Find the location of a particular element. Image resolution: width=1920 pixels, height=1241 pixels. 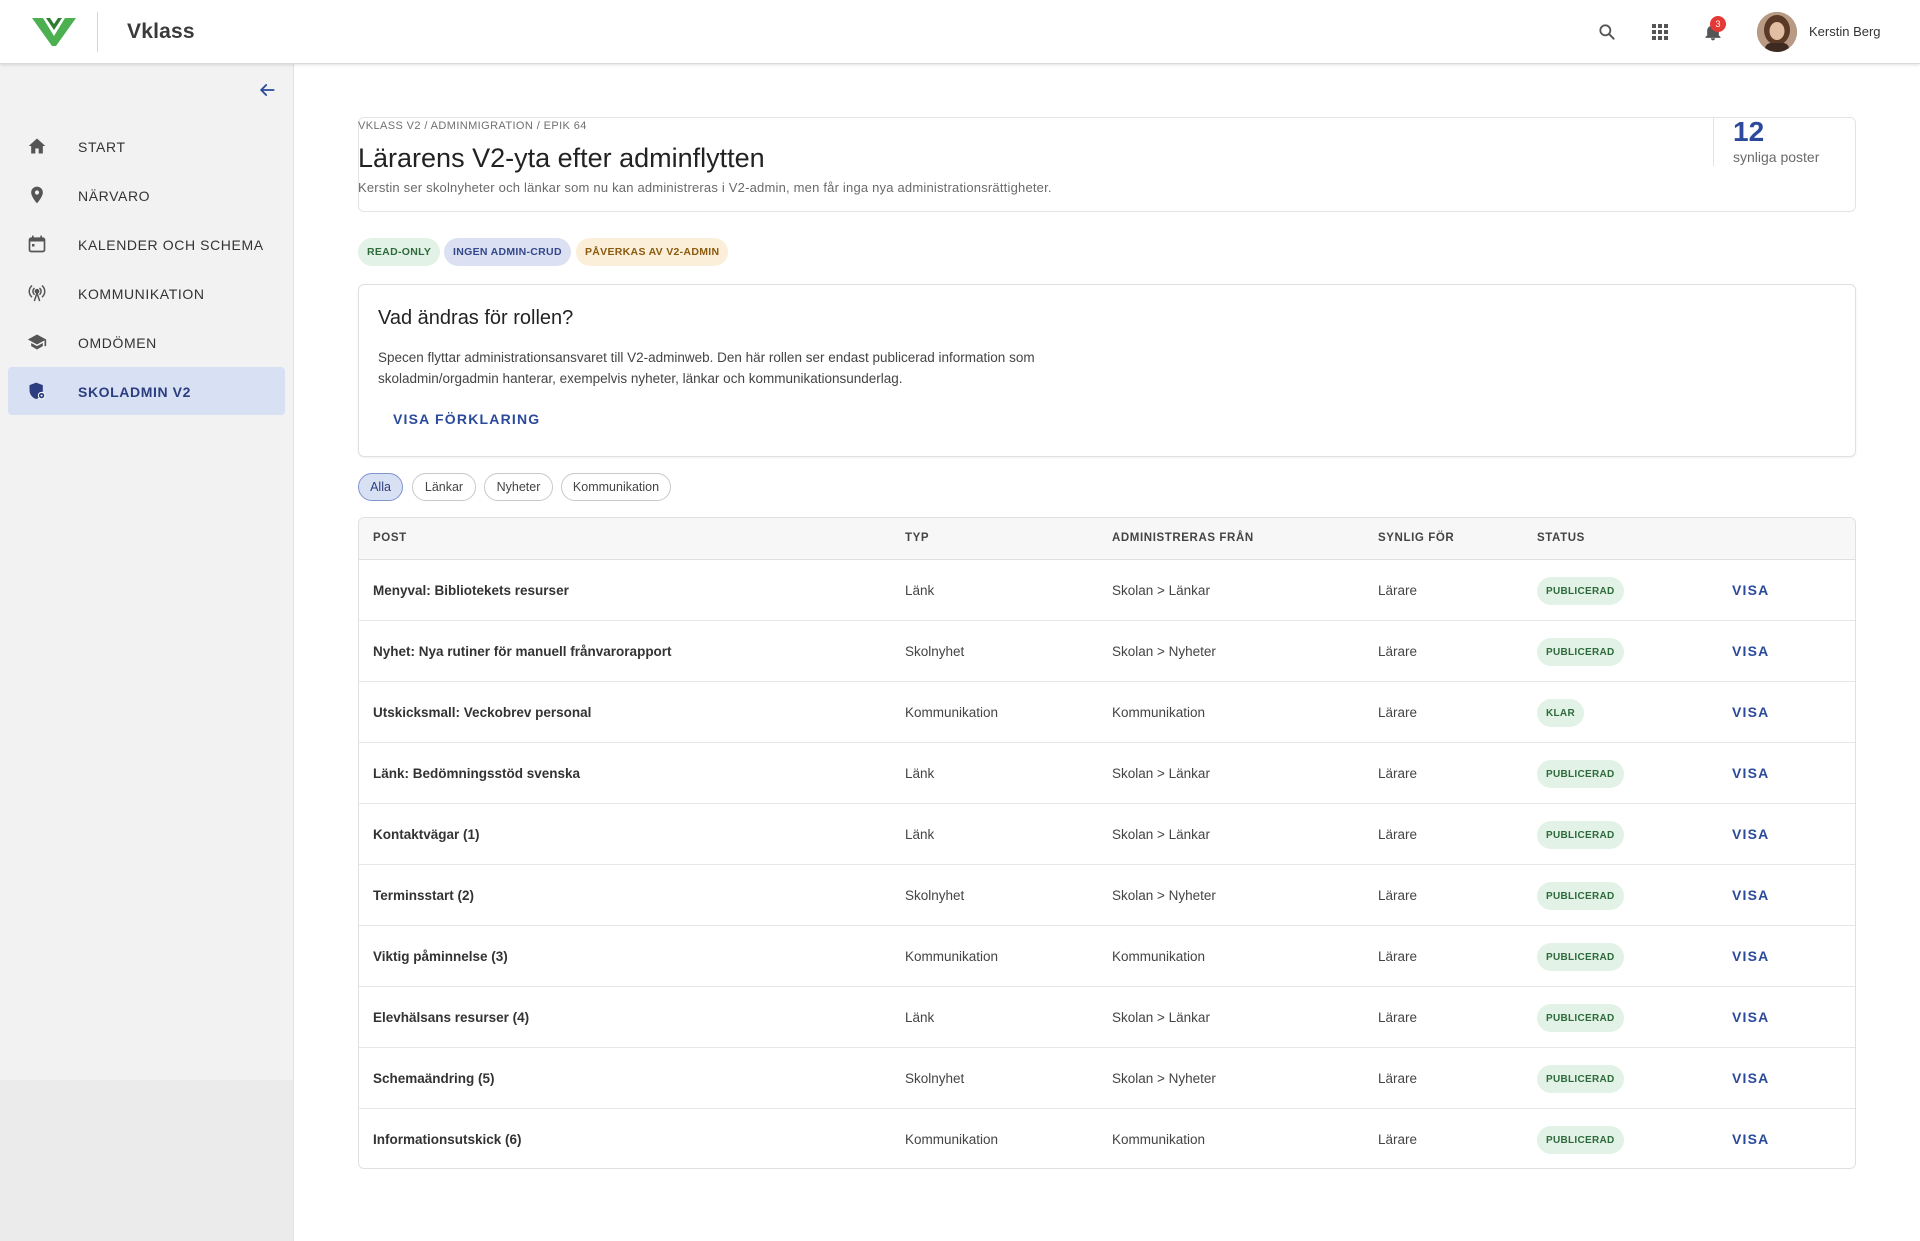

visible-count-label: synliga poster is located at coordinates (1776, 157).